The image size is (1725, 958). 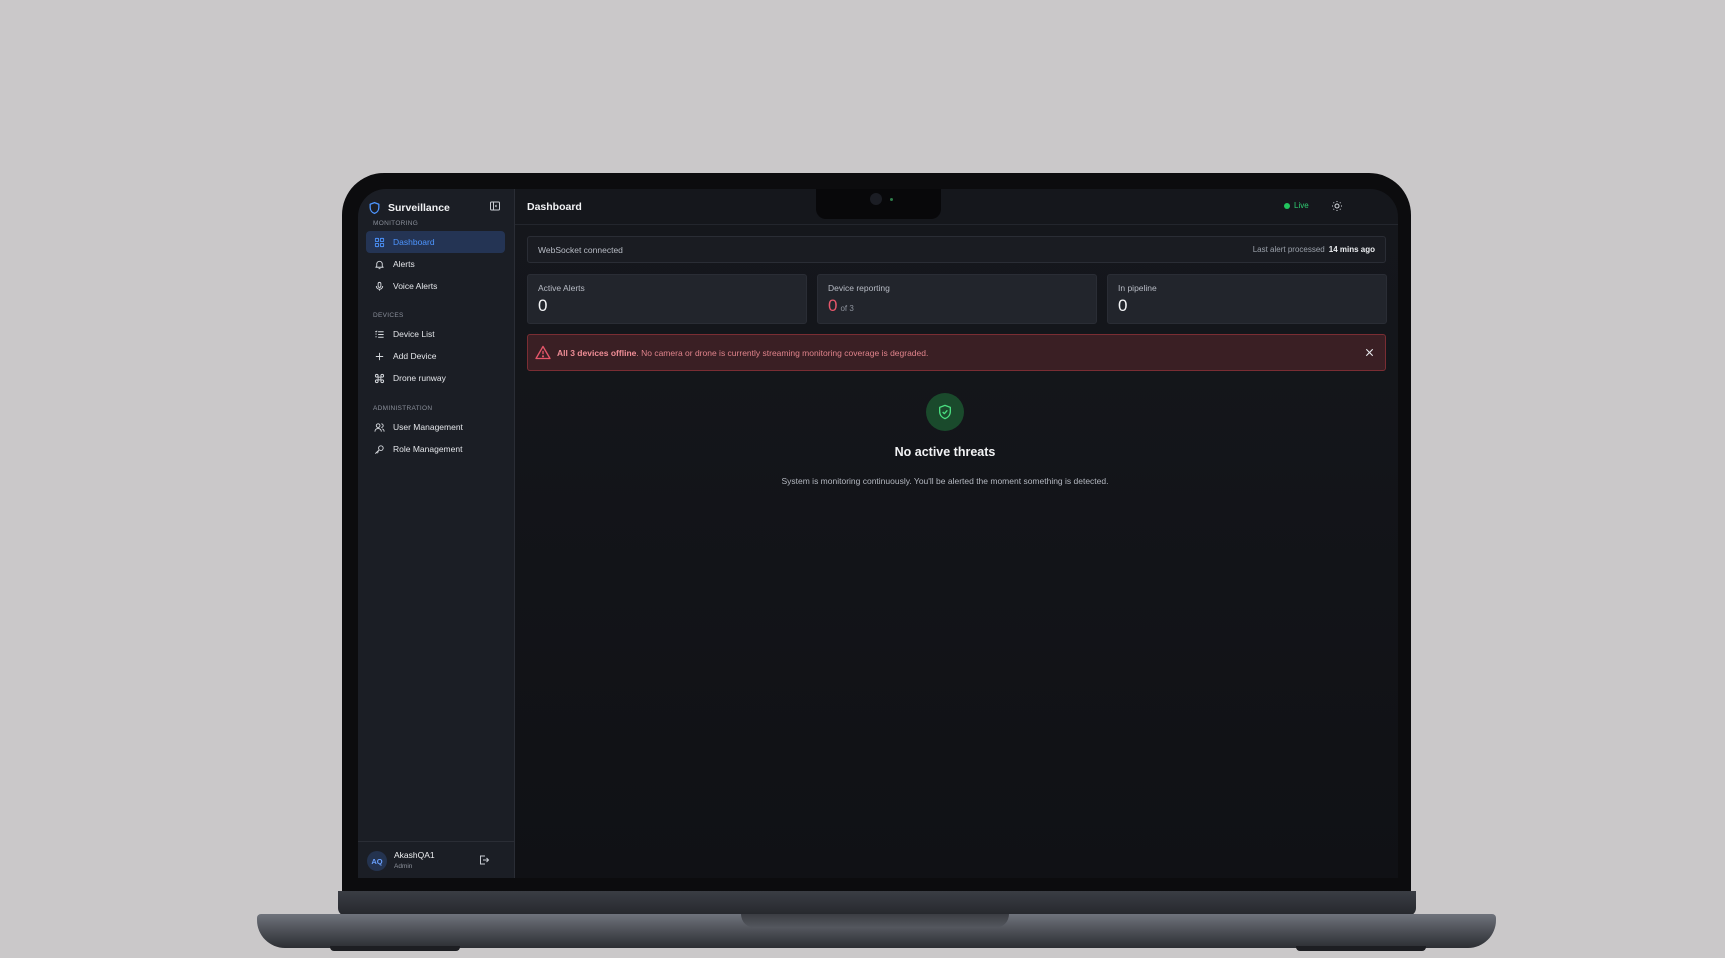 What do you see at coordinates (379, 378) in the screenshot?
I see `drone-icon` at bounding box center [379, 378].